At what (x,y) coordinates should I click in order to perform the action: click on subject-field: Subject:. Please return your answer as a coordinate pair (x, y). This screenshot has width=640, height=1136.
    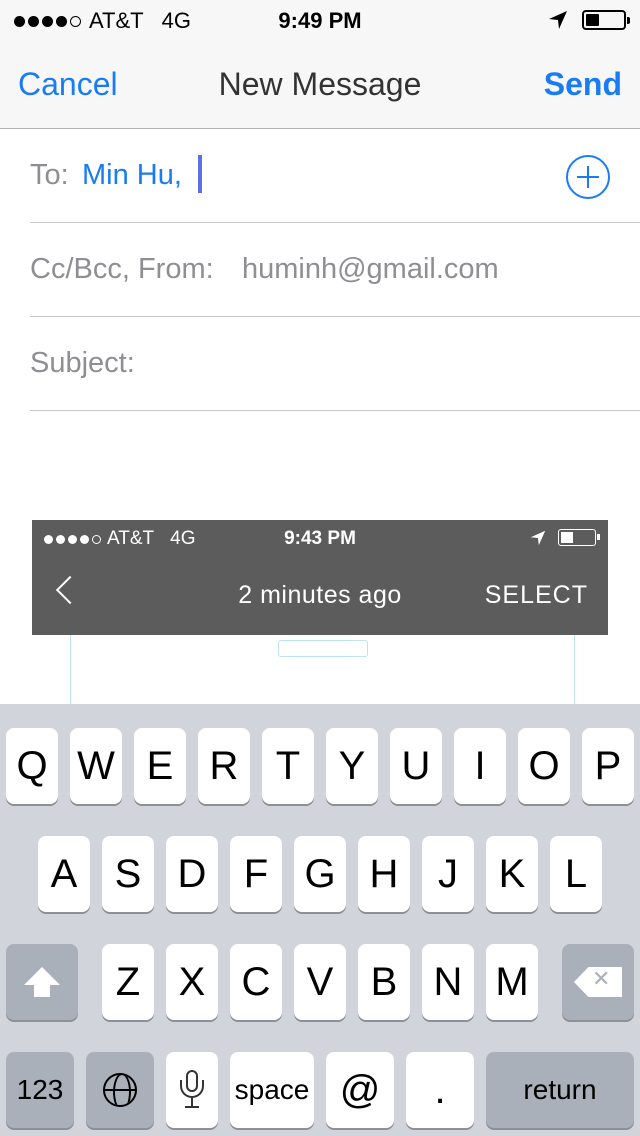
    Looking at the image, I should click on (335, 364).